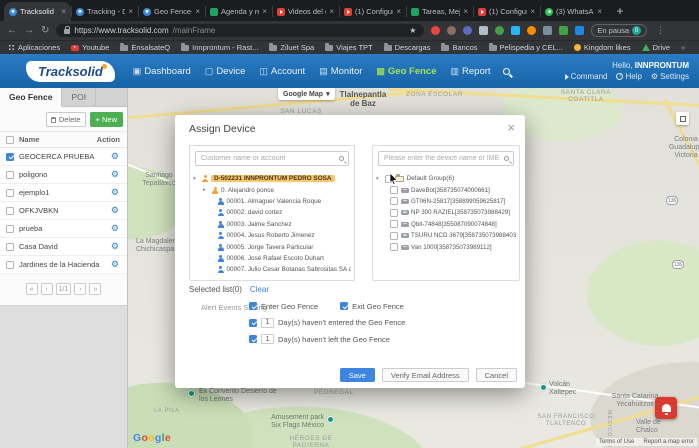 This screenshot has height=448, width=699. Describe the element at coordinates (272, 158) in the screenshot. I see `customer-search-input` at that location.